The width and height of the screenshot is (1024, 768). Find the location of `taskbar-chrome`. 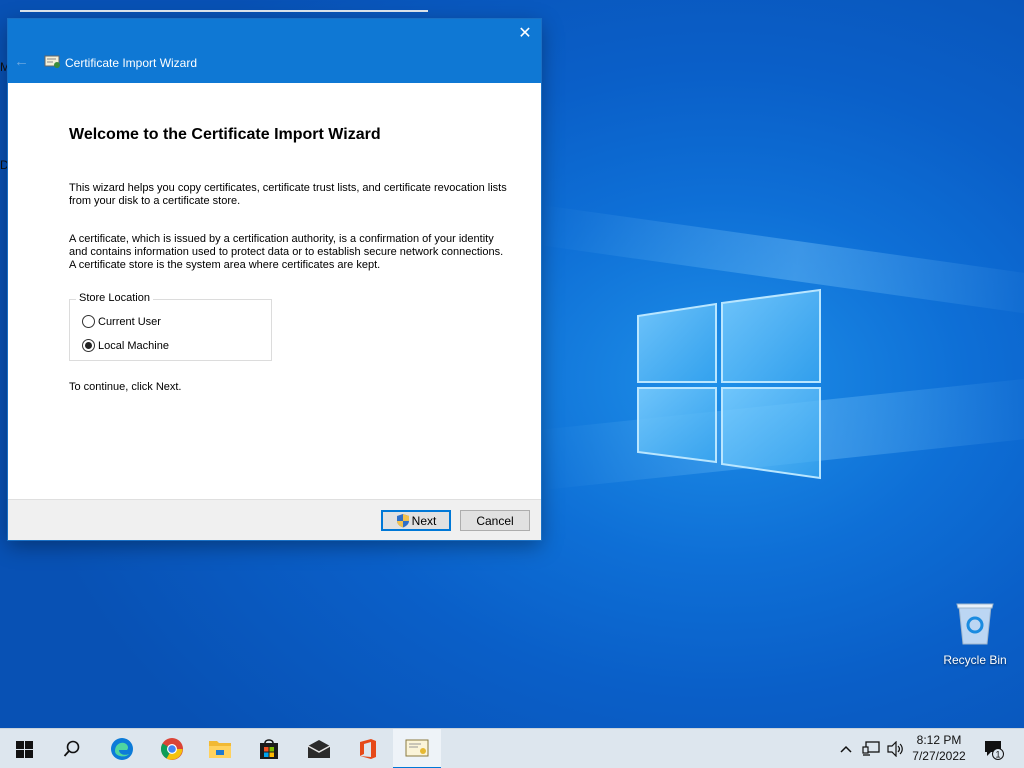

taskbar-chrome is located at coordinates (172, 748).